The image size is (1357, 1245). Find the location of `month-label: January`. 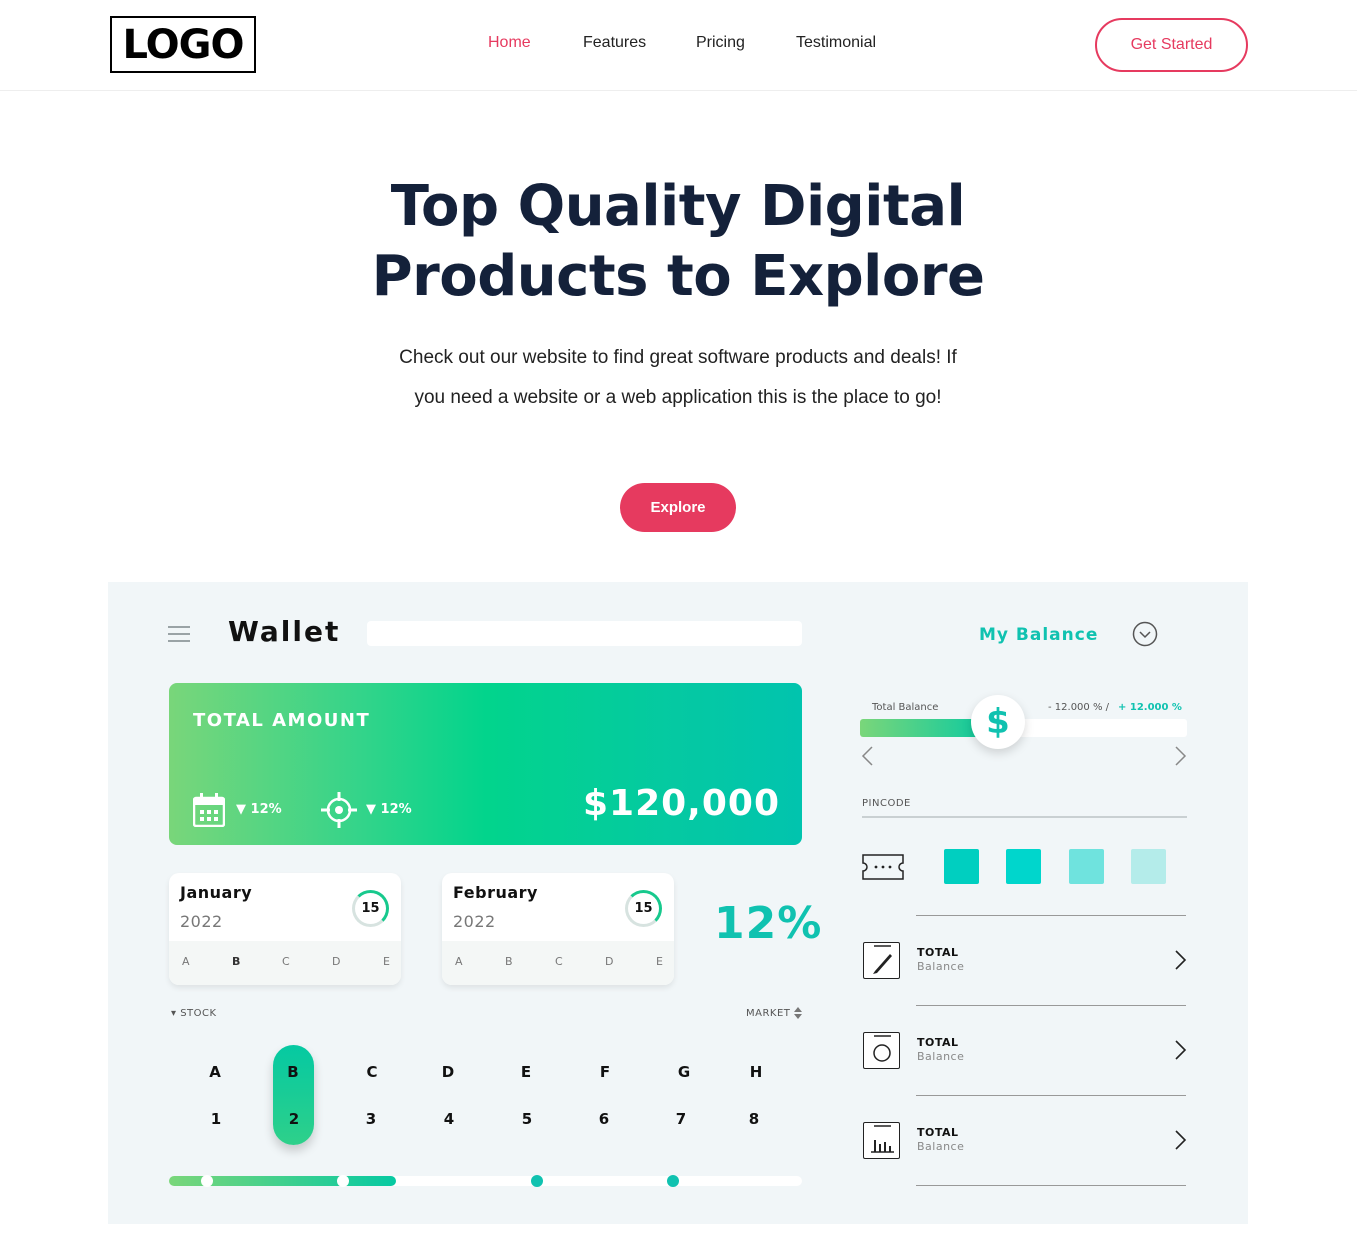

month-label: January is located at coordinates (216, 892).